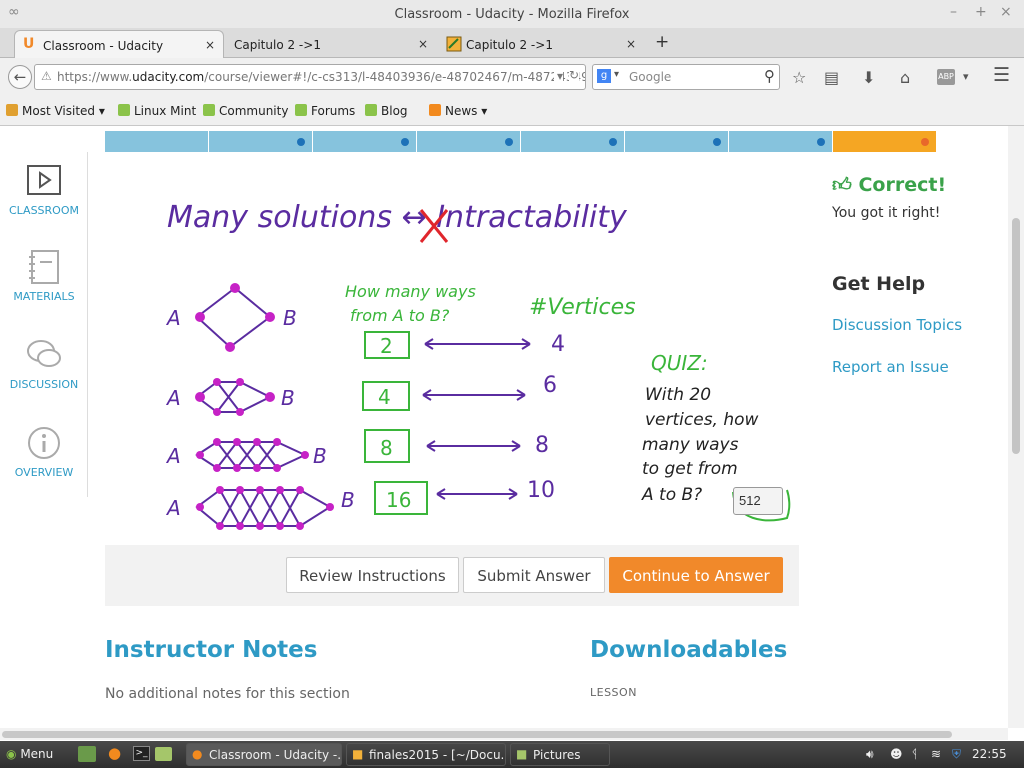  What do you see at coordinates (689, 650) in the screenshot?
I see `downloadables-heading: Downloadables` at bounding box center [689, 650].